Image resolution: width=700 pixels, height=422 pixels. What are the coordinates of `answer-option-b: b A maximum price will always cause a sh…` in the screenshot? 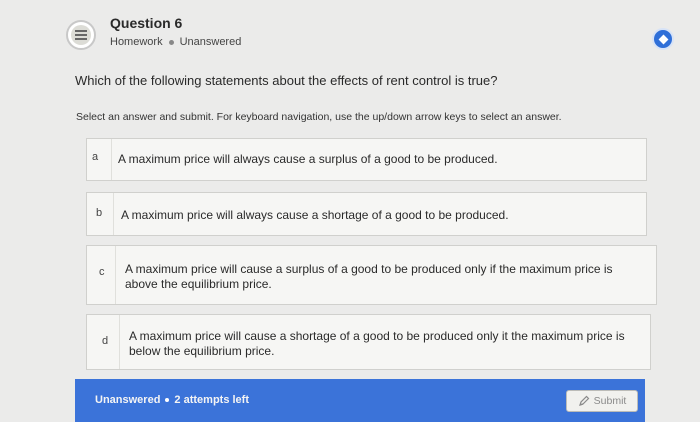 It's located at (366, 214).